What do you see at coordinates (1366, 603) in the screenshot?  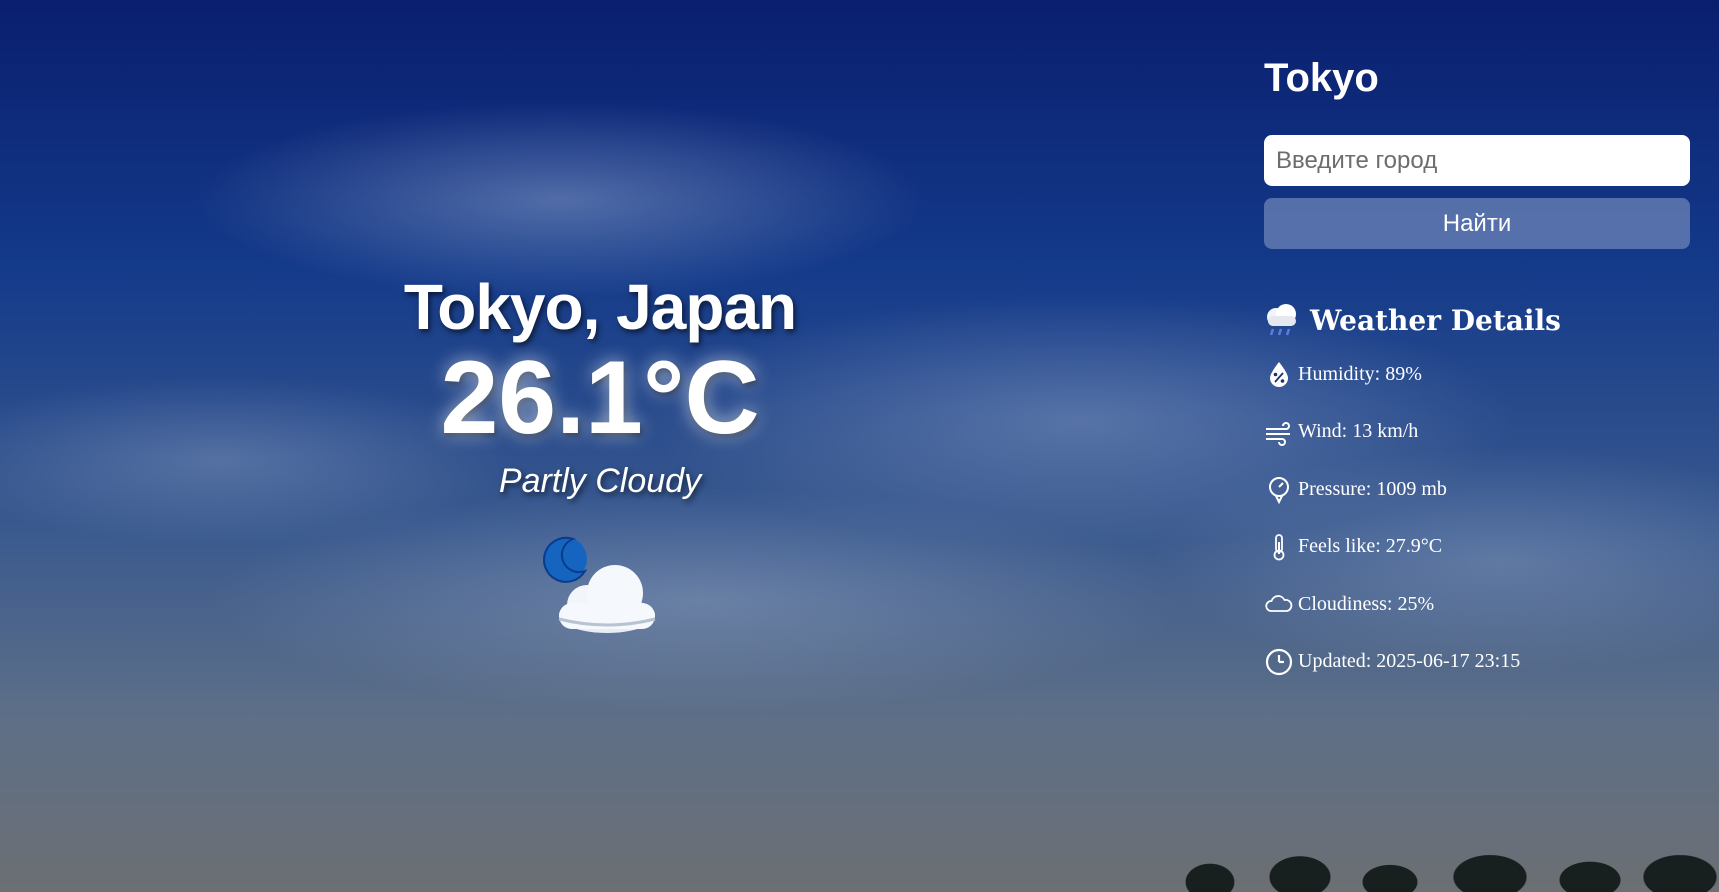 I see `detail-text: Cloudiness: 25%` at bounding box center [1366, 603].